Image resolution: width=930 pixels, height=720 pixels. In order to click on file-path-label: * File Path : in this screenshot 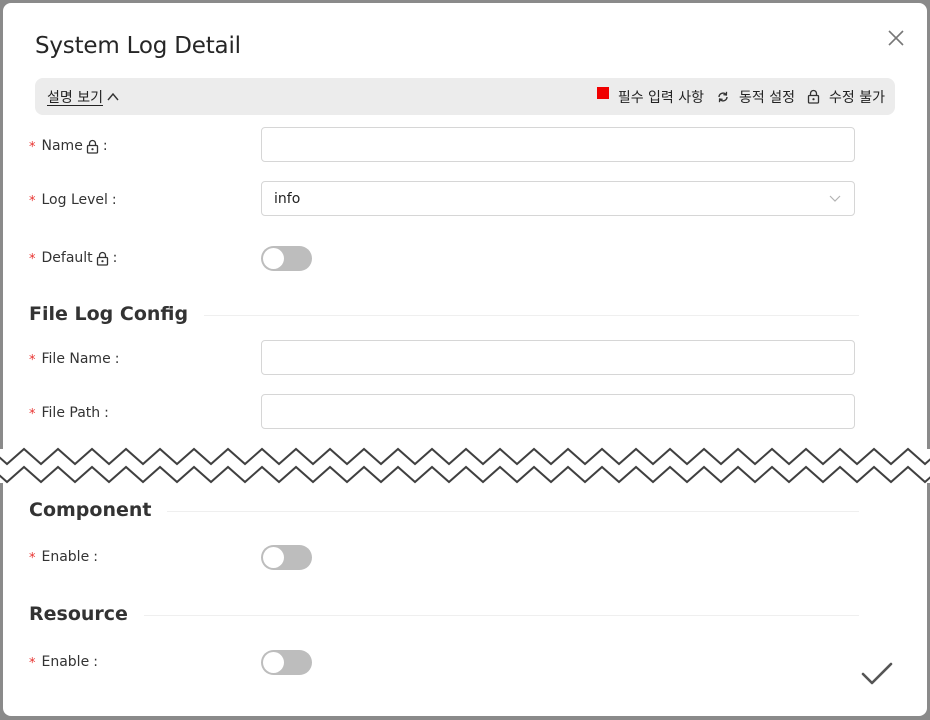, I will do `click(69, 413)`.